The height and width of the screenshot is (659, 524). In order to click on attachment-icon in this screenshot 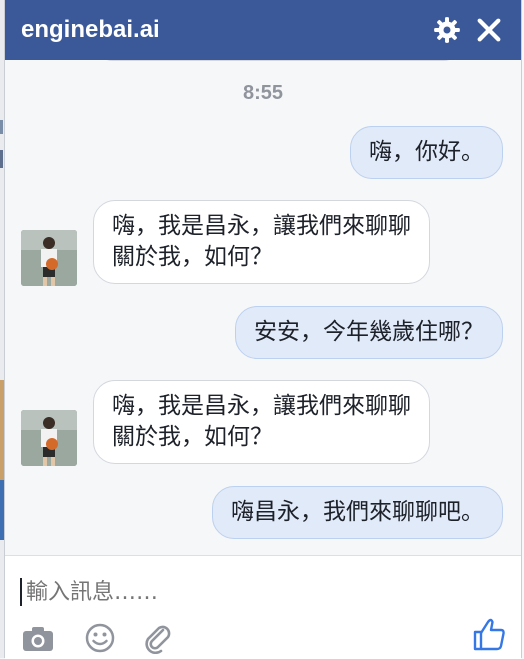, I will do `click(158, 638)`.